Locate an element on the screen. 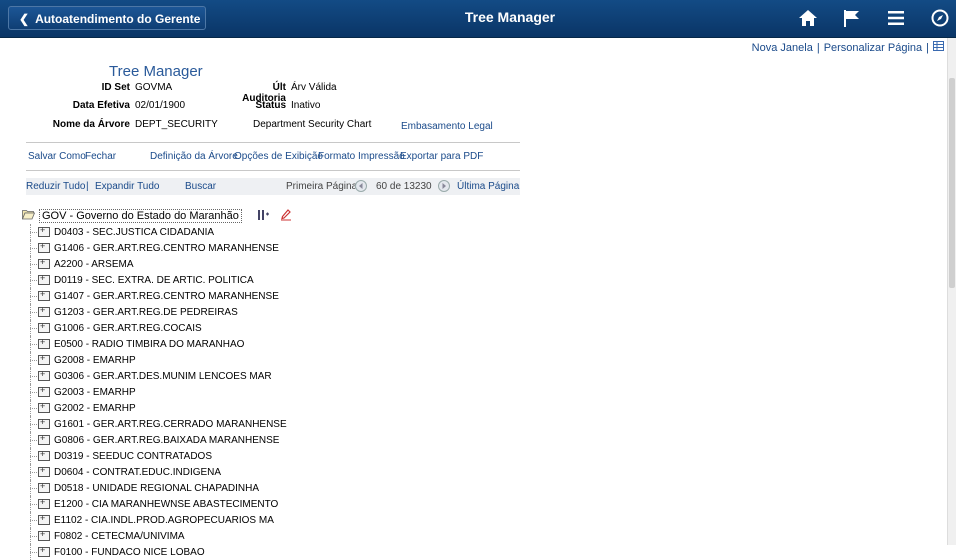  tree-node-label: G1006 - GER.ART.REG.COCAIS is located at coordinates (128, 328).